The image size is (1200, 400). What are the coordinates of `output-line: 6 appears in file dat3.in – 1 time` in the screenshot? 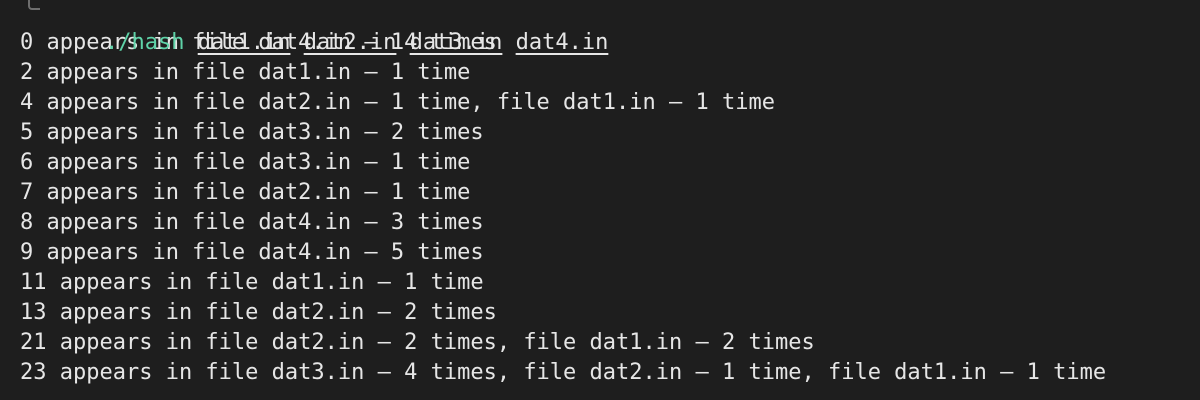 It's located at (245, 162).